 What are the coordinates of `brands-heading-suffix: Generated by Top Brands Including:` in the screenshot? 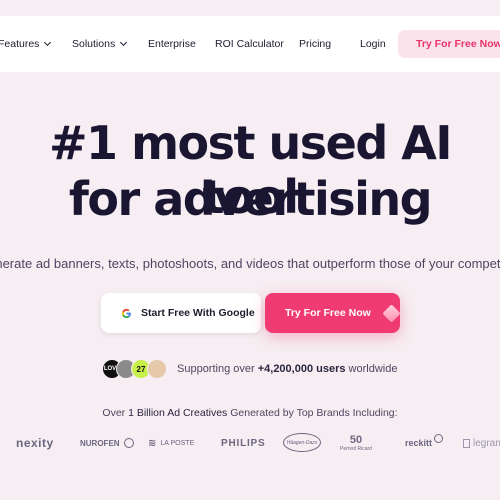 It's located at (312, 413).